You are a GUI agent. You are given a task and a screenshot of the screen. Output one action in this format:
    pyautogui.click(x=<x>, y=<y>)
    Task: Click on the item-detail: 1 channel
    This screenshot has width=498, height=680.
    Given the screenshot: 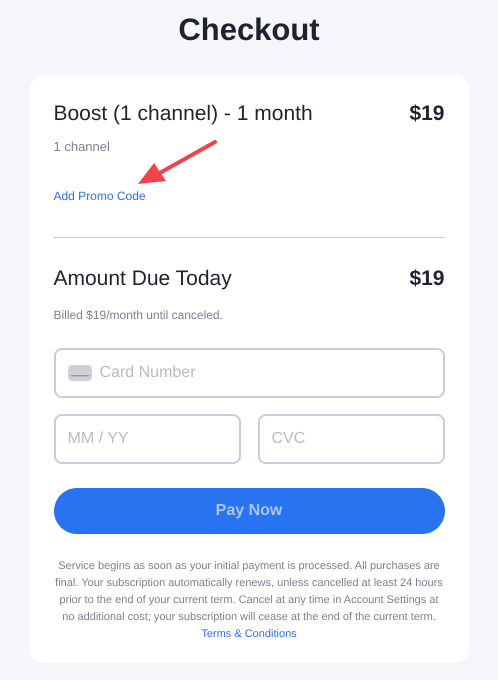 What is the action you would take?
    pyautogui.click(x=82, y=147)
    